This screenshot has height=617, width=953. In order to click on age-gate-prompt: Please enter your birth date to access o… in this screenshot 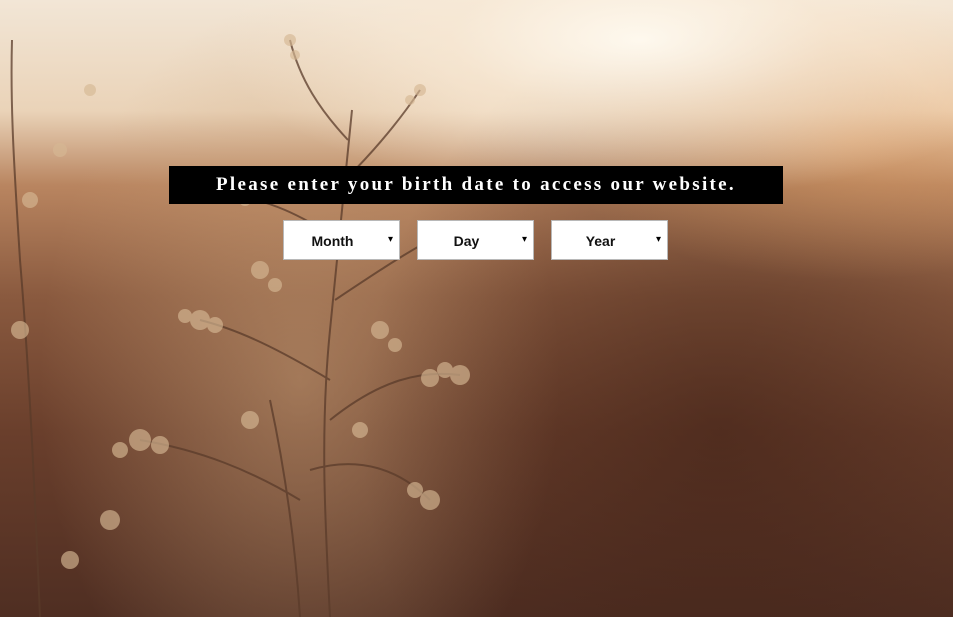, I will do `click(476, 185)`.